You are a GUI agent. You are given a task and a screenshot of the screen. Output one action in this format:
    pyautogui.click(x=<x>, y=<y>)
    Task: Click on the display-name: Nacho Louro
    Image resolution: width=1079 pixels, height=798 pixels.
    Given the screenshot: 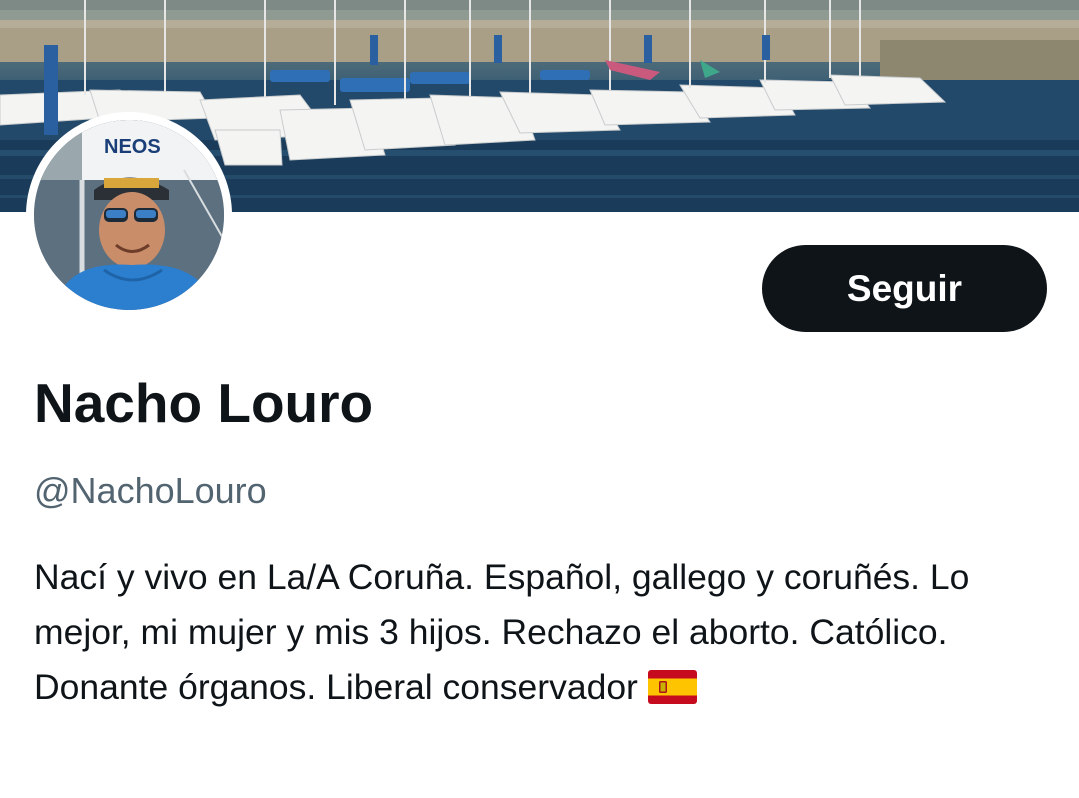 What is the action you would take?
    pyautogui.click(x=204, y=403)
    